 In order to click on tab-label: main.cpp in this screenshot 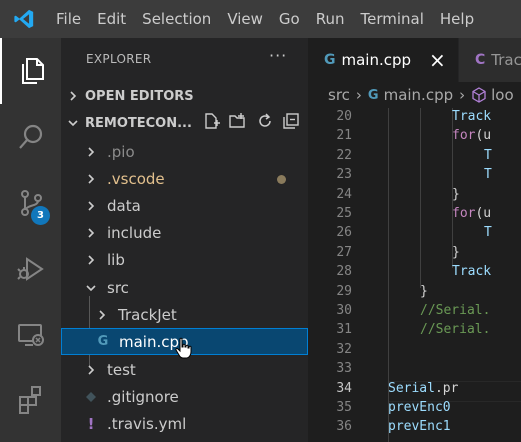, I will do `click(376, 60)`.